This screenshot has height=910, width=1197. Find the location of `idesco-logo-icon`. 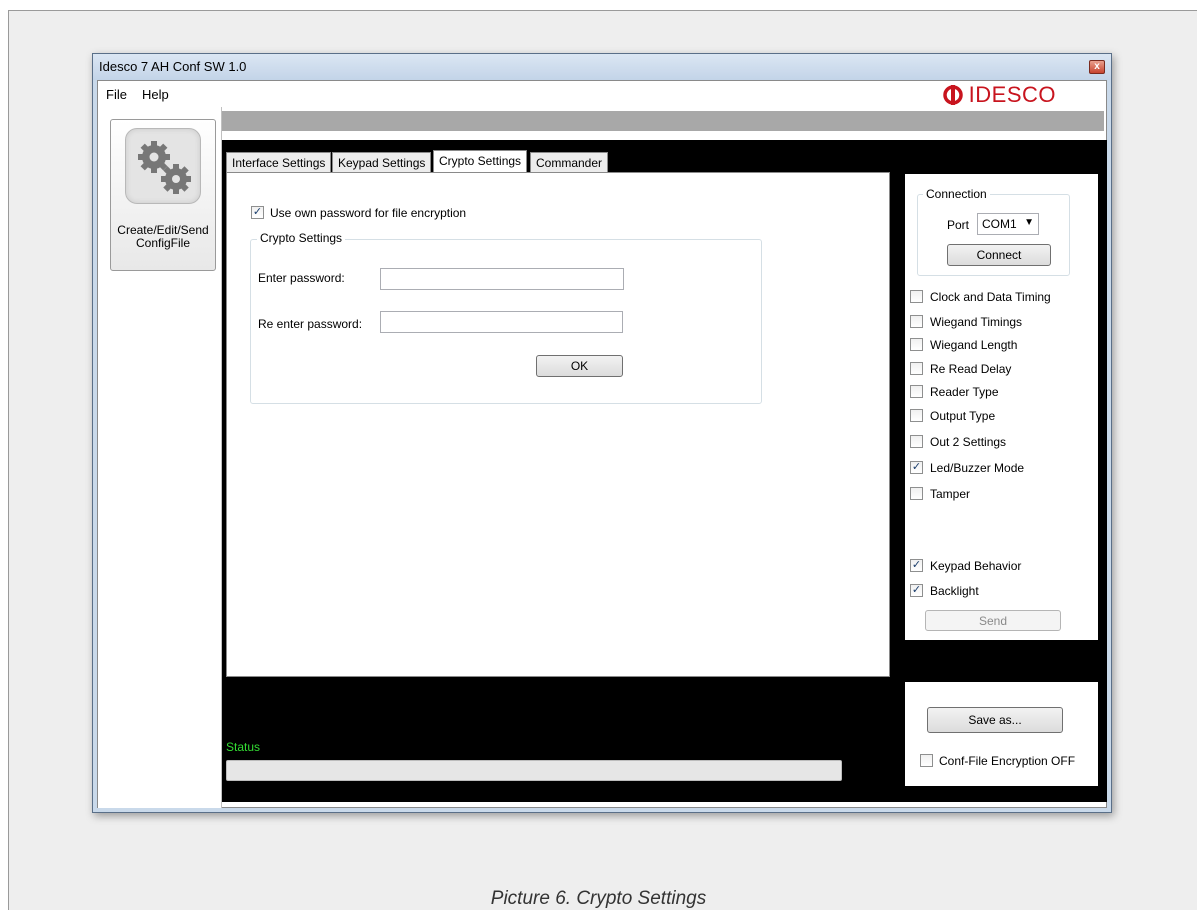

idesco-logo-icon is located at coordinates (952, 95).